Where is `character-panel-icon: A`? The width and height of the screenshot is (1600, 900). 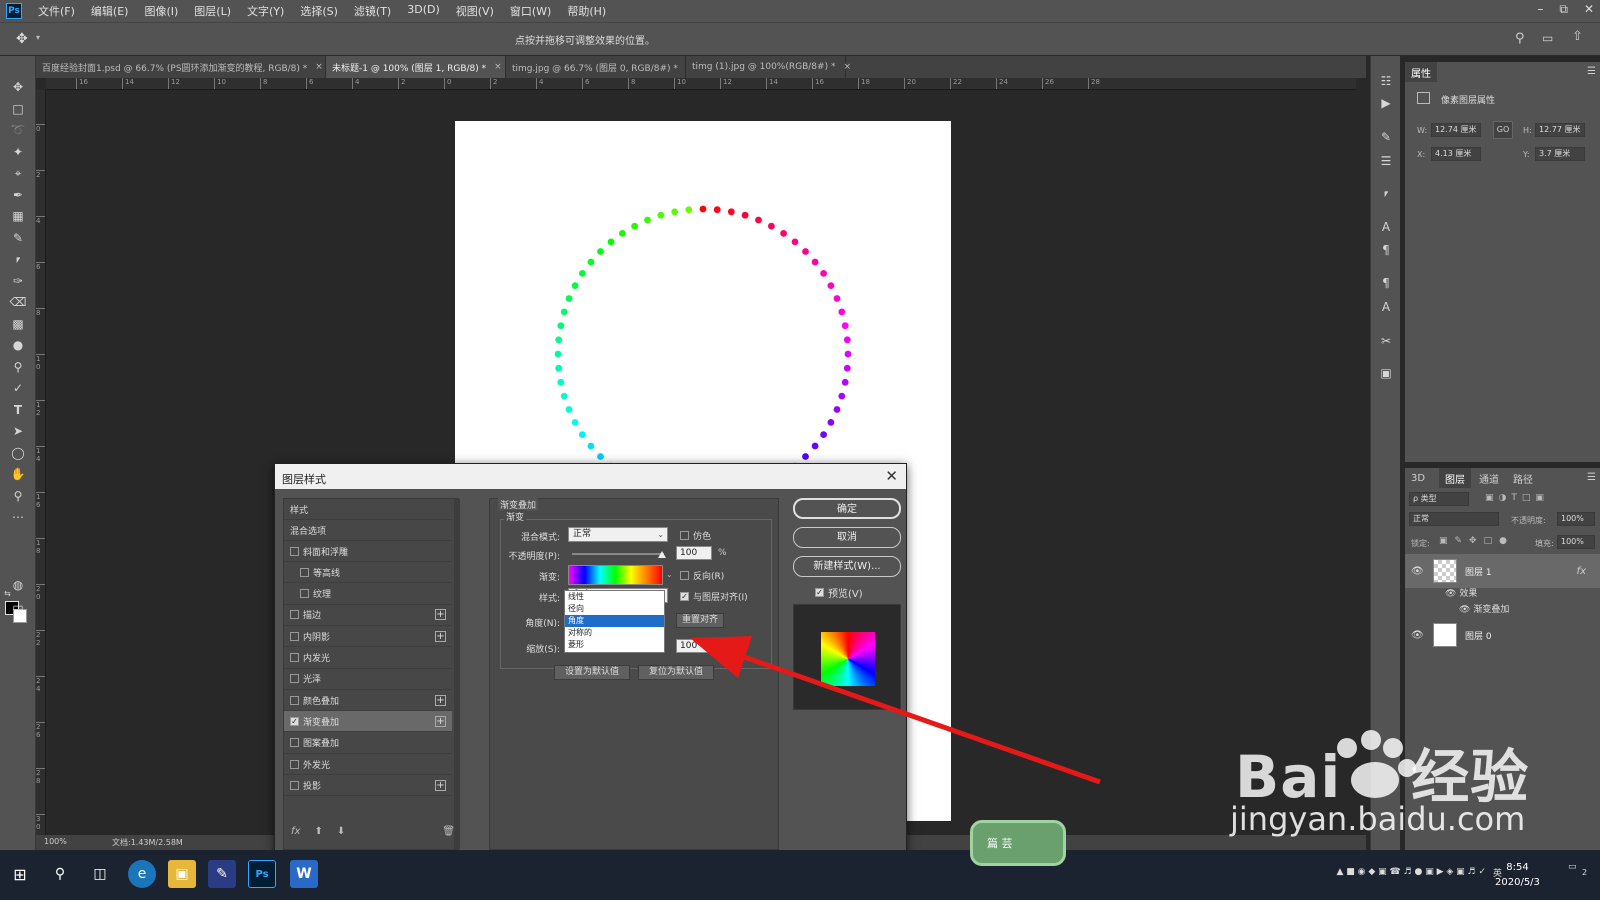
character-panel-icon: A is located at coordinates (1386, 227).